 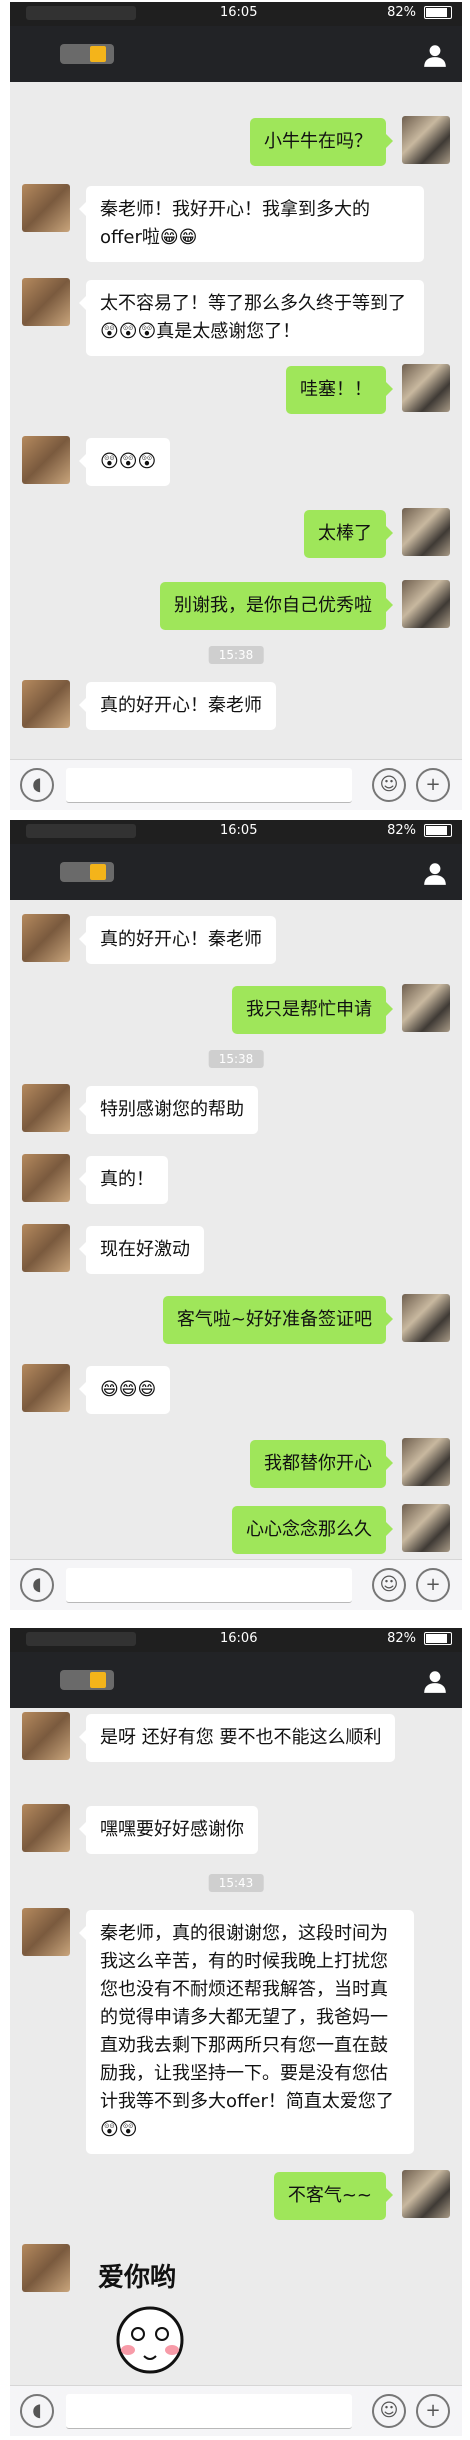 I want to click on status-time: 16:06, so click(x=239, y=1638).